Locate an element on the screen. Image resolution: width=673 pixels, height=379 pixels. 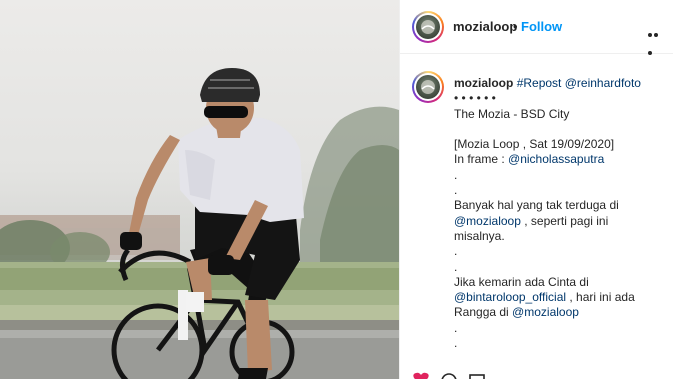
caption-text-fragment: Banyak hal yang tak terduga di is located at coordinates (536, 205).